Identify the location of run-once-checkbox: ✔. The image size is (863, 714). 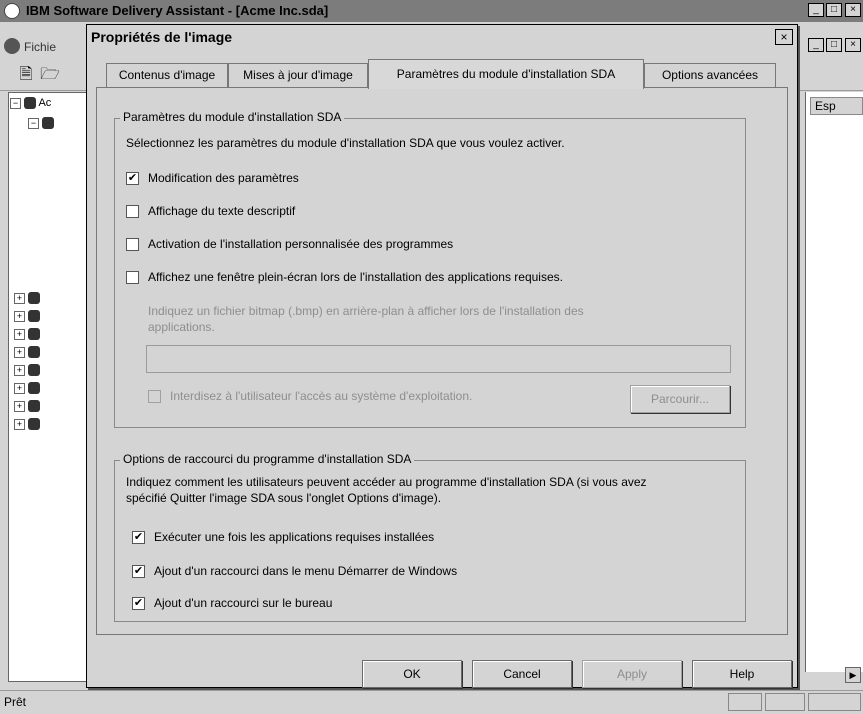
(138, 537).